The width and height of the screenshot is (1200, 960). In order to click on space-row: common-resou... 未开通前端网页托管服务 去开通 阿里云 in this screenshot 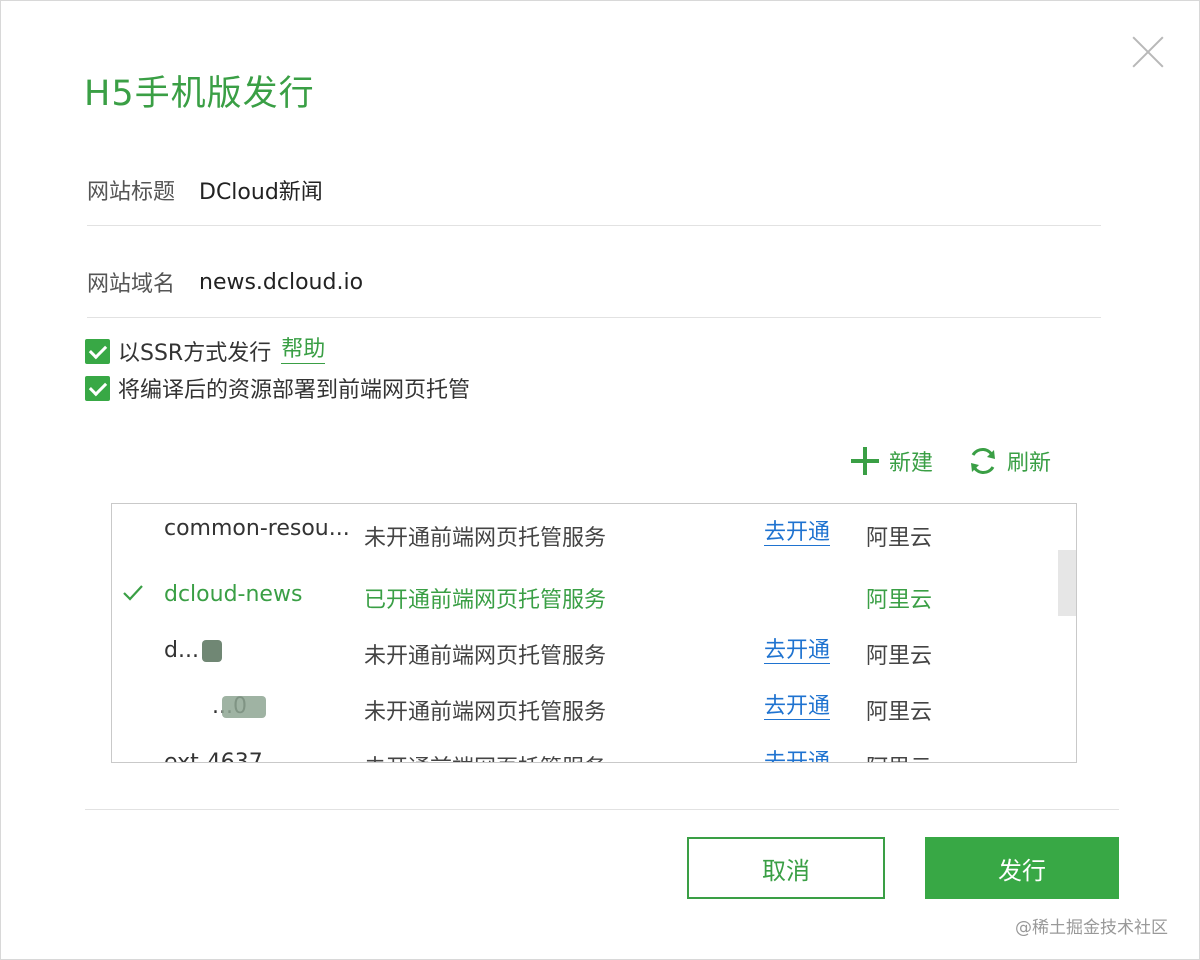, I will do `click(585, 540)`.